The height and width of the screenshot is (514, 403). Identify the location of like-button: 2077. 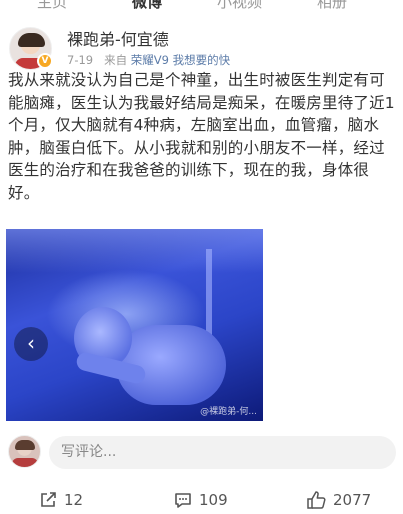
(338, 500).